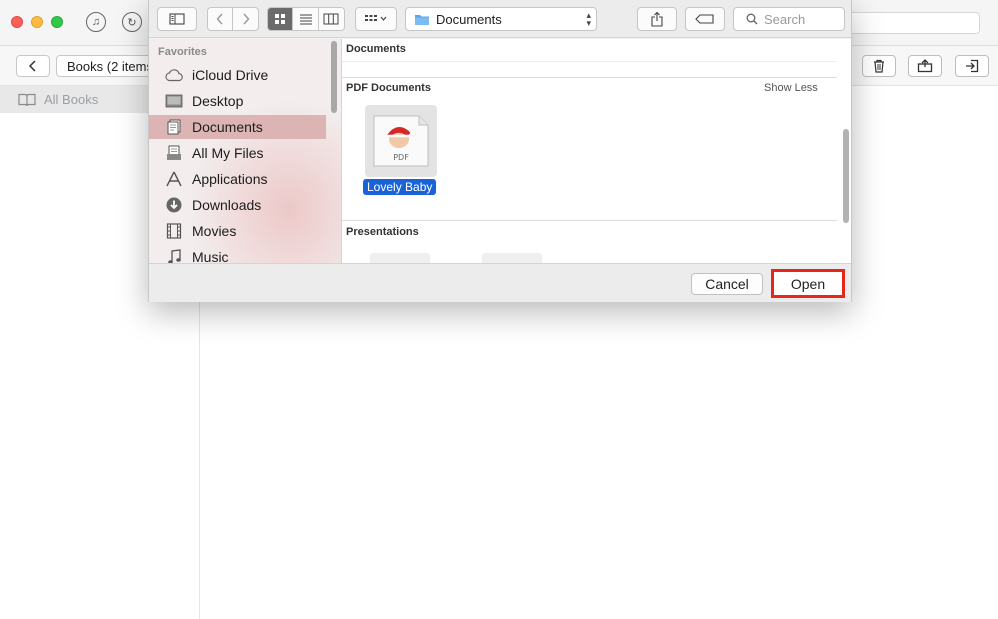 The image size is (998, 619). Describe the element at coordinates (382, 232) in the screenshot. I see `section-title-presentations: Presentations` at that location.